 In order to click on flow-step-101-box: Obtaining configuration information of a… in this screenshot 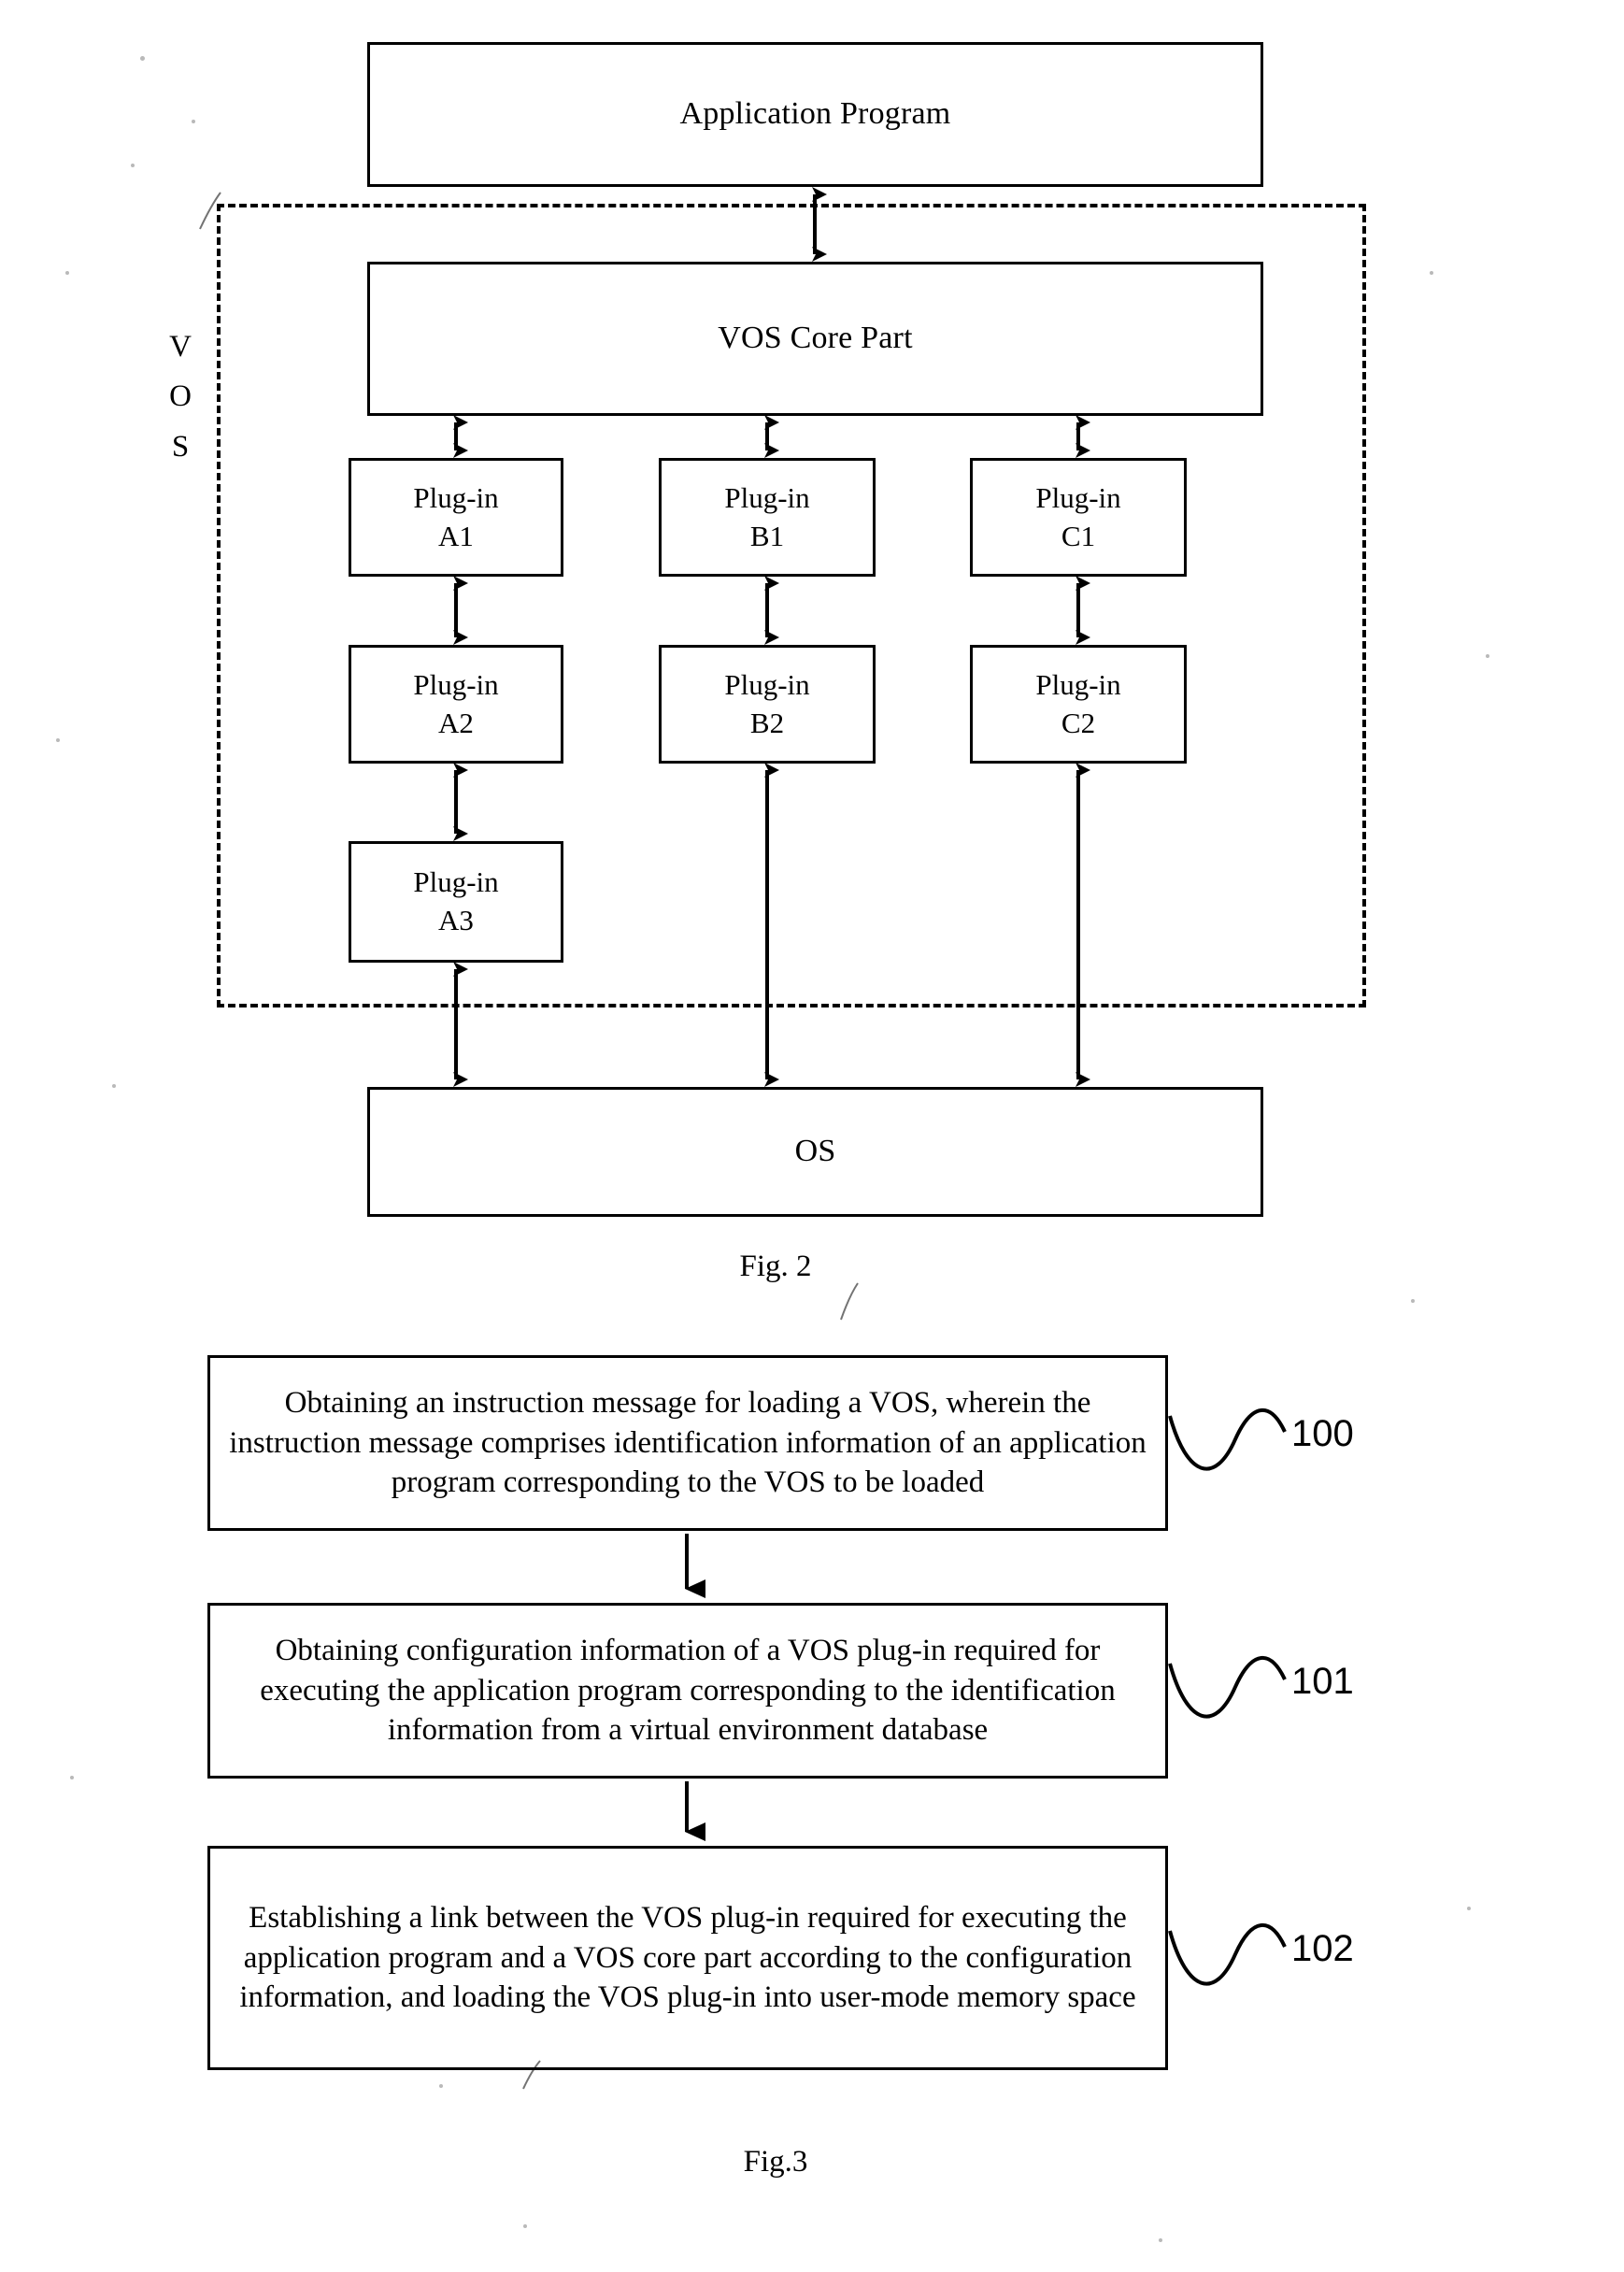, I will do `click(687, 1691)`.